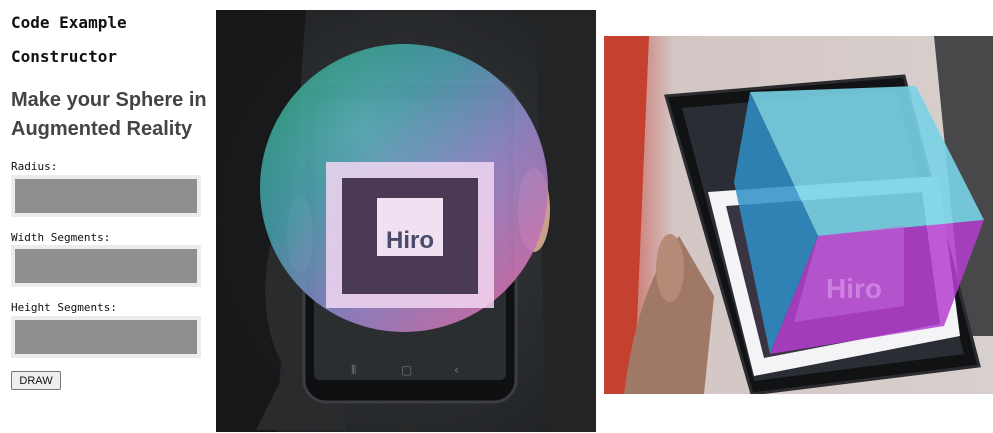 The height and width of the screenshot is (433, 993). What do you see at coordinates (109, 114) in the screenshot?
I see `page-heading: Make your Sphere in Augmented Reality` at bounding box center [109, 114].